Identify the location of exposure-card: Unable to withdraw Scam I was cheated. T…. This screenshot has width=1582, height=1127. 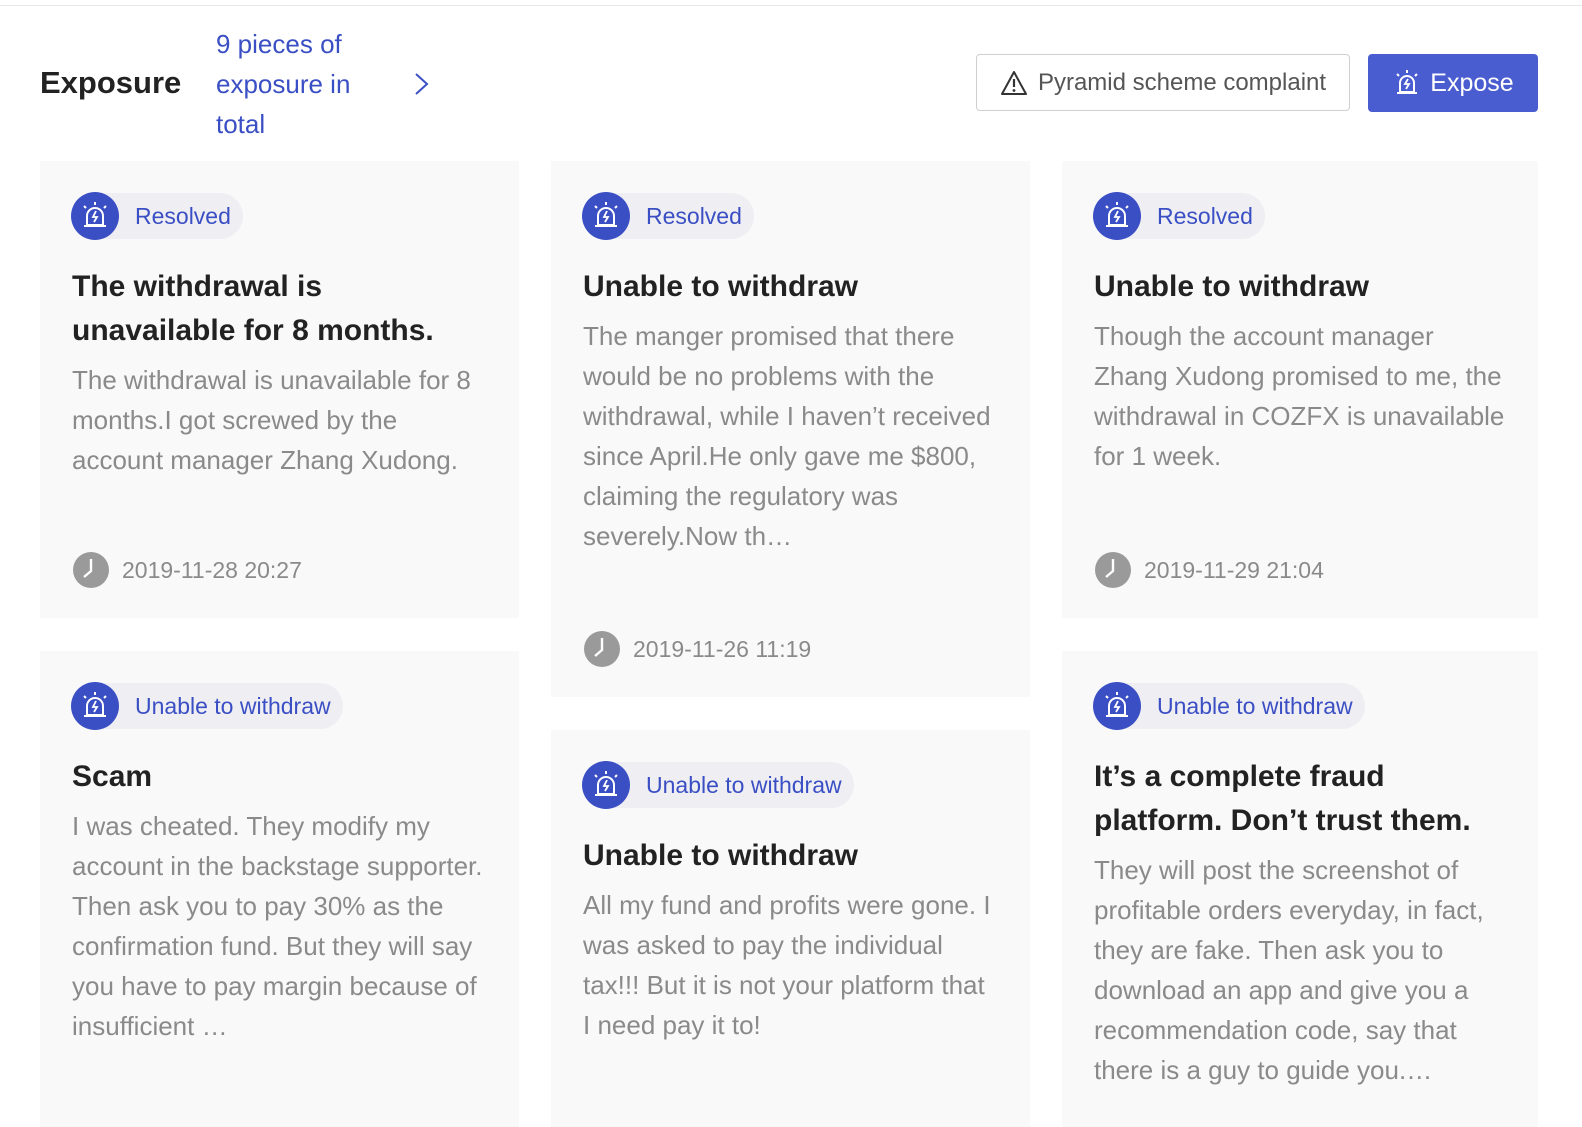
(279, 889).